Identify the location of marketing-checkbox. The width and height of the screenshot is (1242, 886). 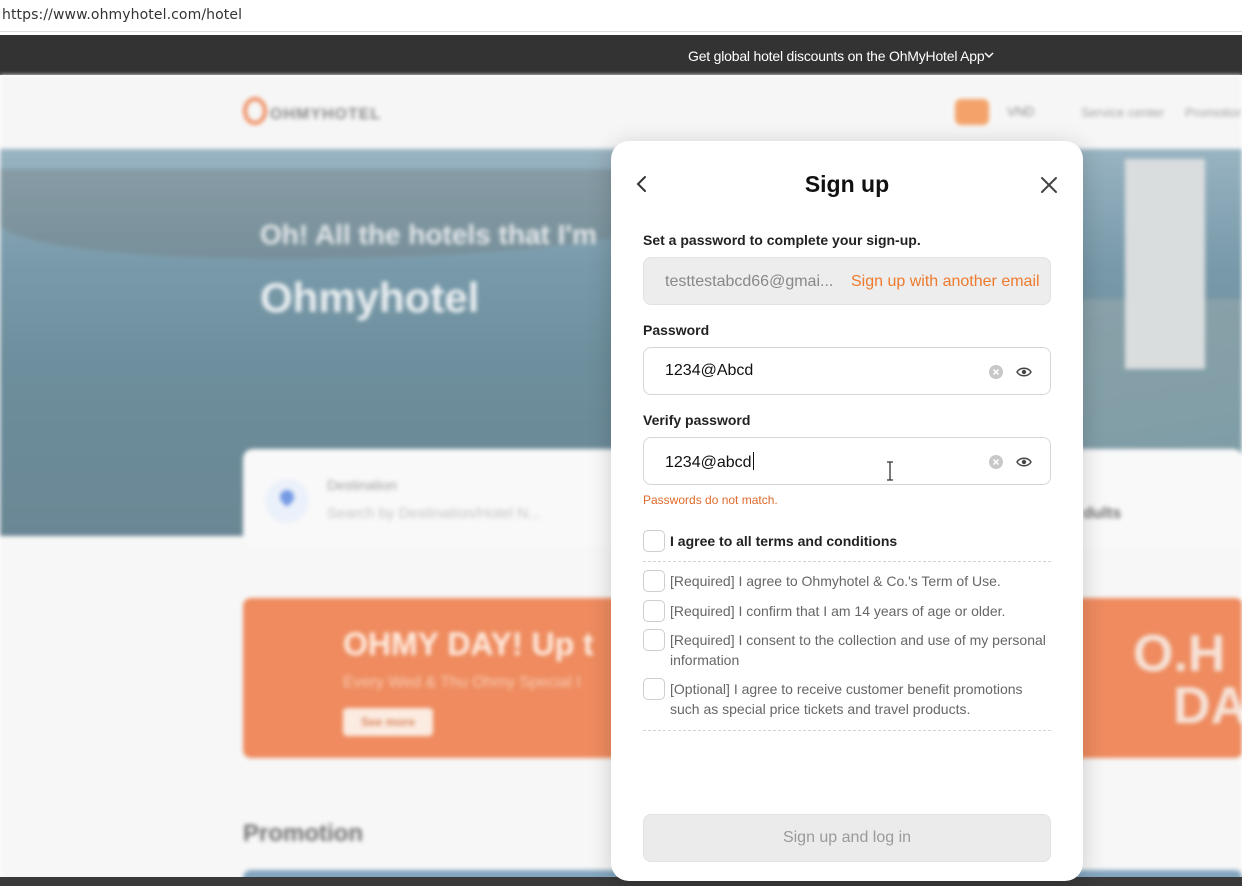
(654, 689).